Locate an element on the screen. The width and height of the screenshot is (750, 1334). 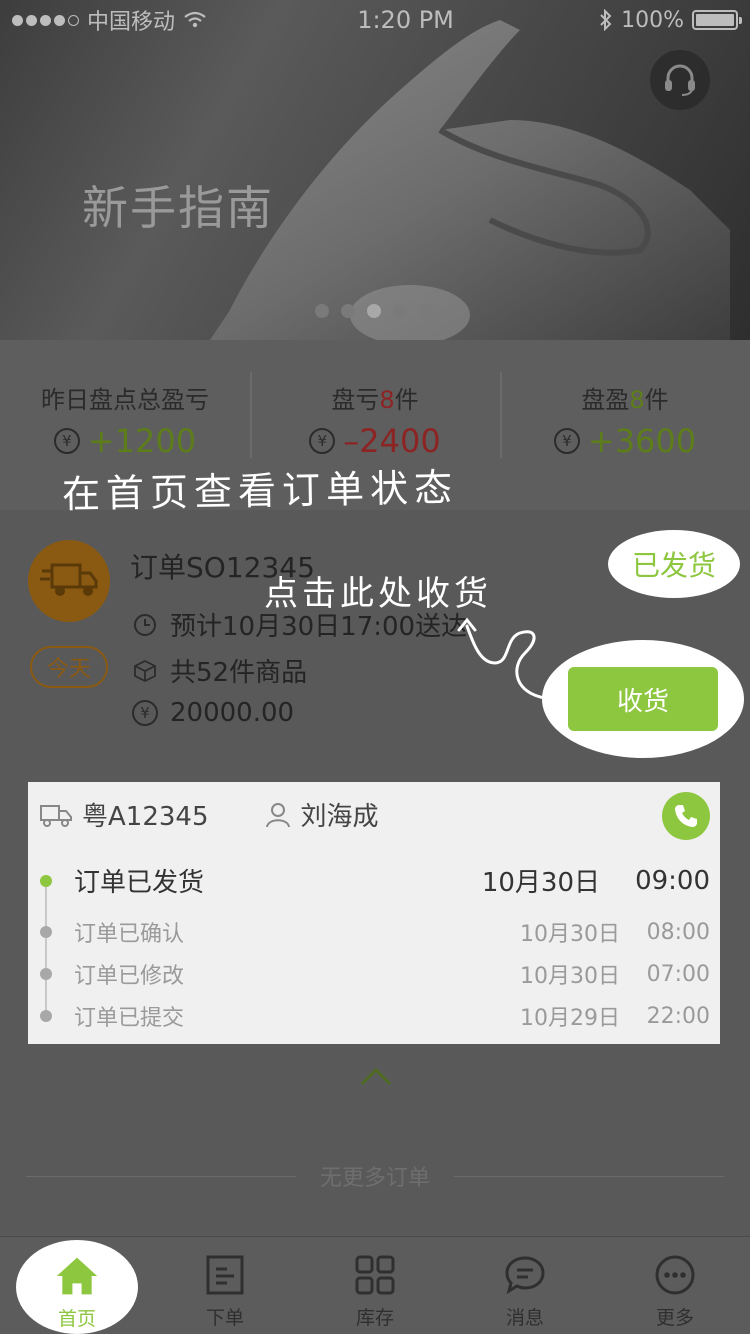
stat-label: 昨日盘点总盈亏 is located at coordinates (125, 400).